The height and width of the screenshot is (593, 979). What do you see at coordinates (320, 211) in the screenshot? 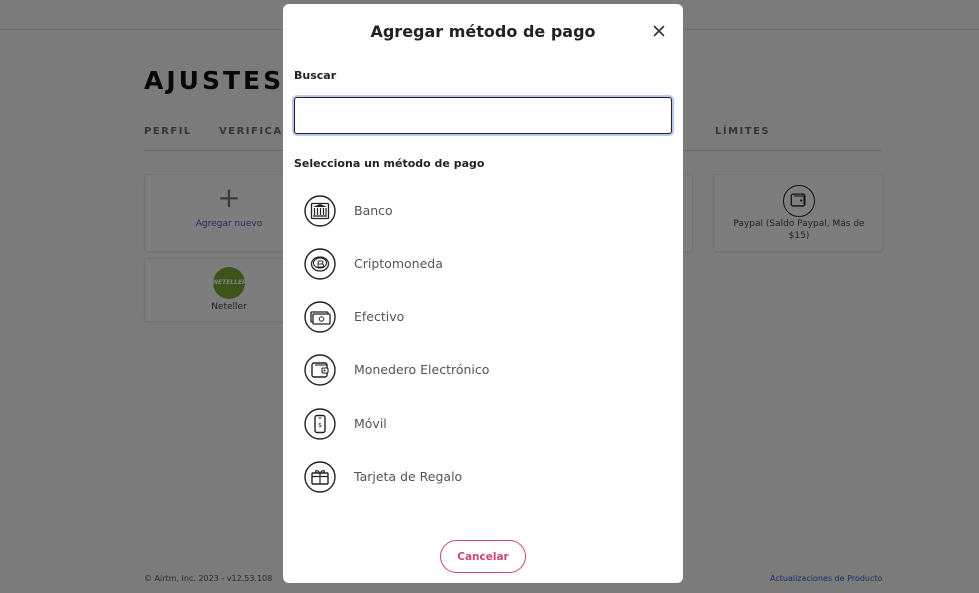
I see `bank-icon` at bounding box center [320, 211].